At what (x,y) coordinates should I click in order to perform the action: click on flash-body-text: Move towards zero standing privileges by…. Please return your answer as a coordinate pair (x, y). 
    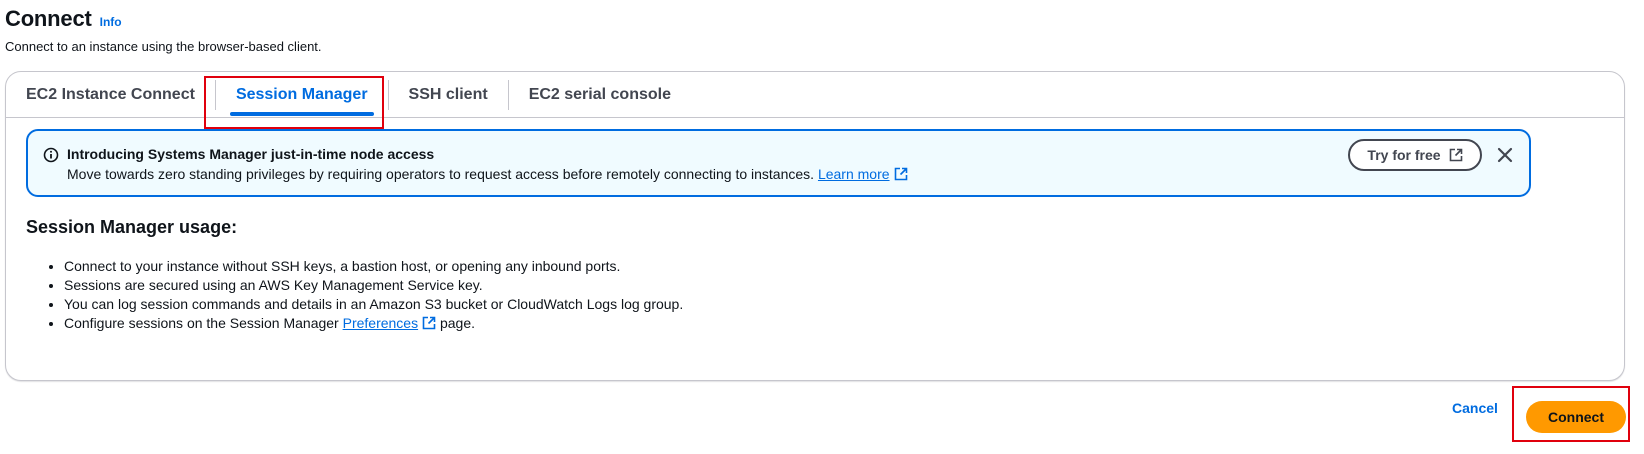
    Looking at the image, I should click on (441, 174).